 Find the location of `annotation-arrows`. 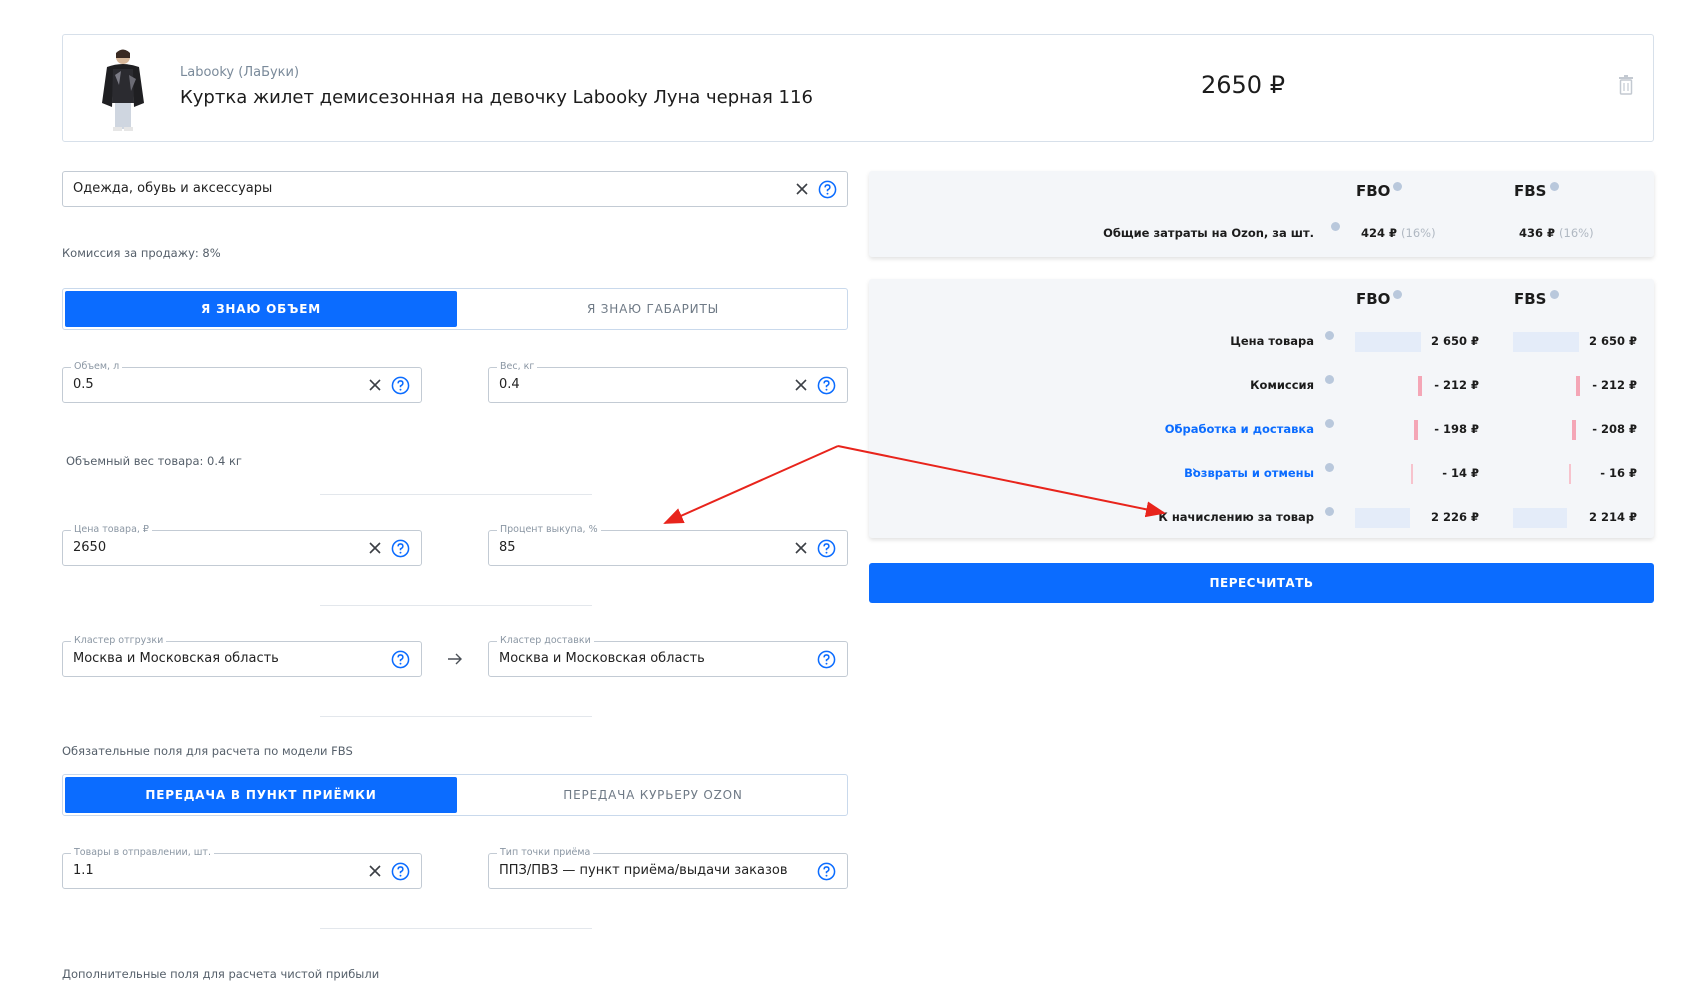

annotation-arrows is located at coordinates (914, 484).